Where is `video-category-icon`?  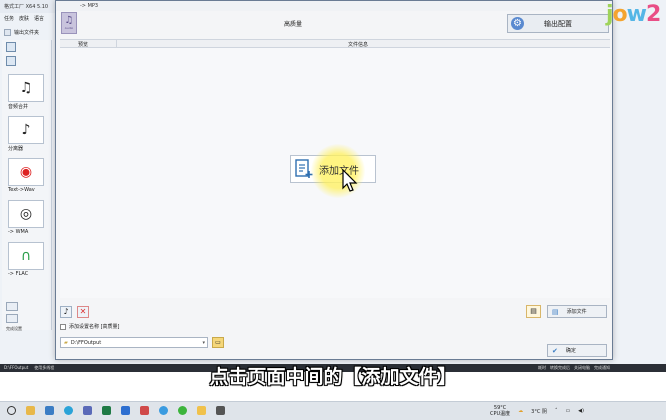
video-category-icon is located at coordinates (11, 47).